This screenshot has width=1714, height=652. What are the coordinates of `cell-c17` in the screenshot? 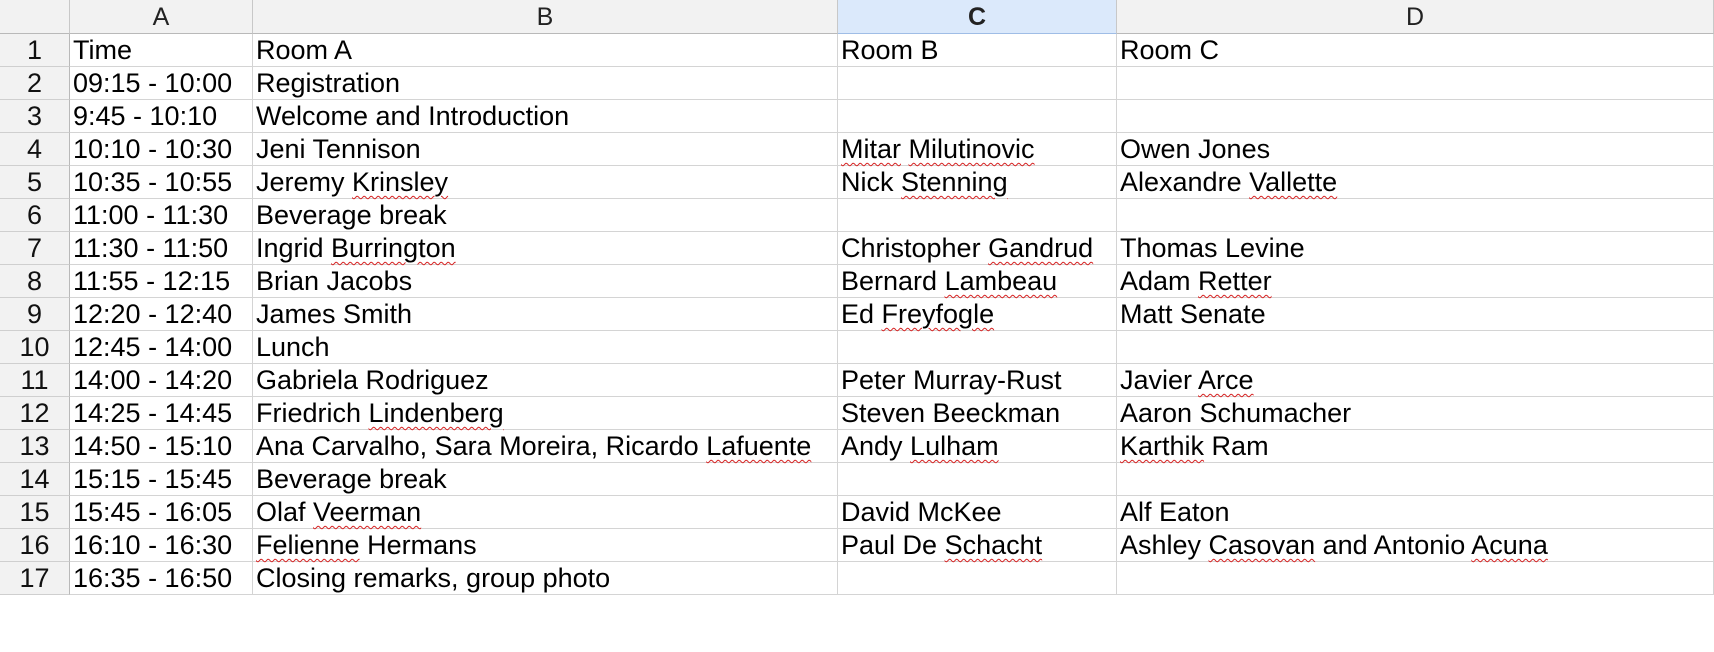 It's located at (977, 578).